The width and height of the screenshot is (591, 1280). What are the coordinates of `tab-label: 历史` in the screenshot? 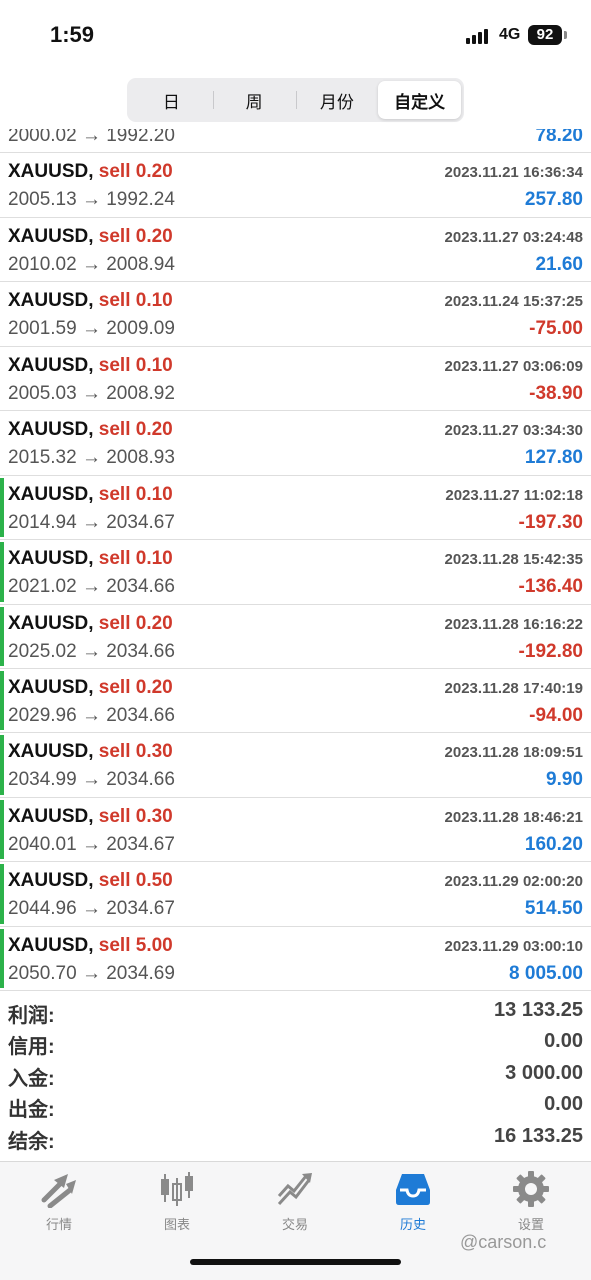 It's located at (412, 1224).